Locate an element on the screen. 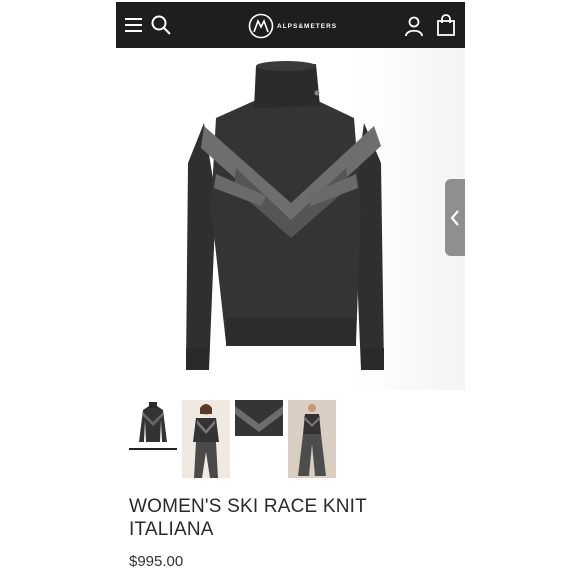  thumbnail-model-front is located at coordinates (206, 439).